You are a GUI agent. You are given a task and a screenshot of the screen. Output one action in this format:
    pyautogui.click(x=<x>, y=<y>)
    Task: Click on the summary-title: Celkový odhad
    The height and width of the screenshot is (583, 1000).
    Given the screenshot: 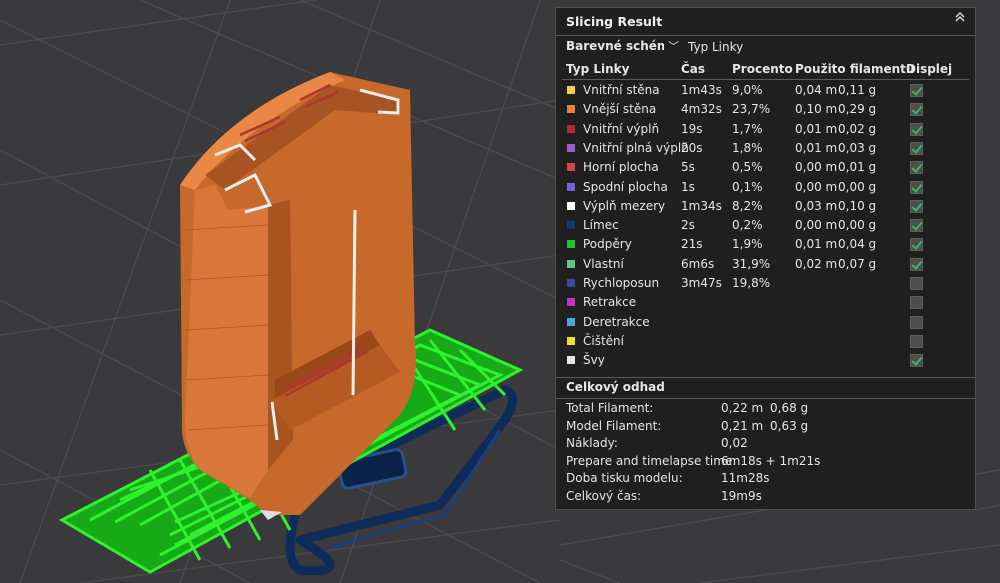 What is the action you would take?
    pyautogui.click(x=615, y=387)
    